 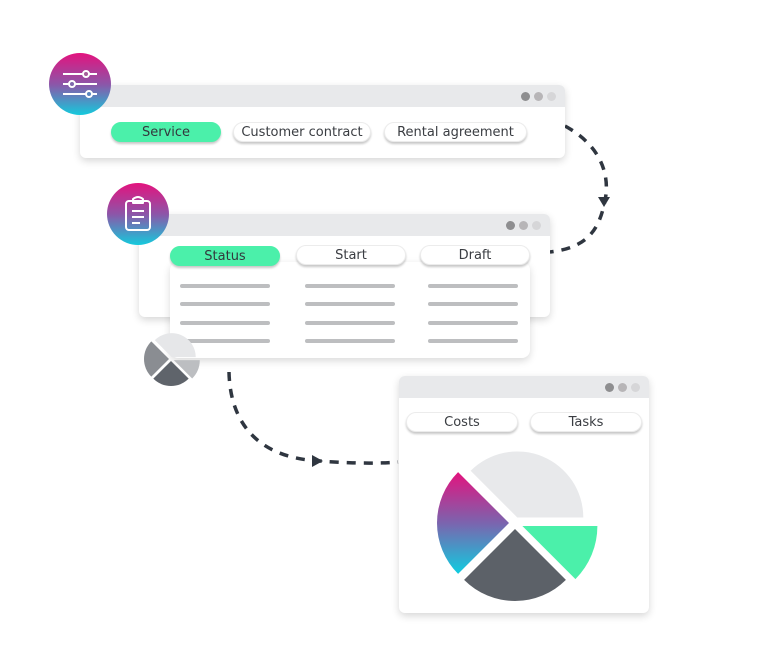 I want to click on sliders-icon-badge, so click(x=80, y=84).